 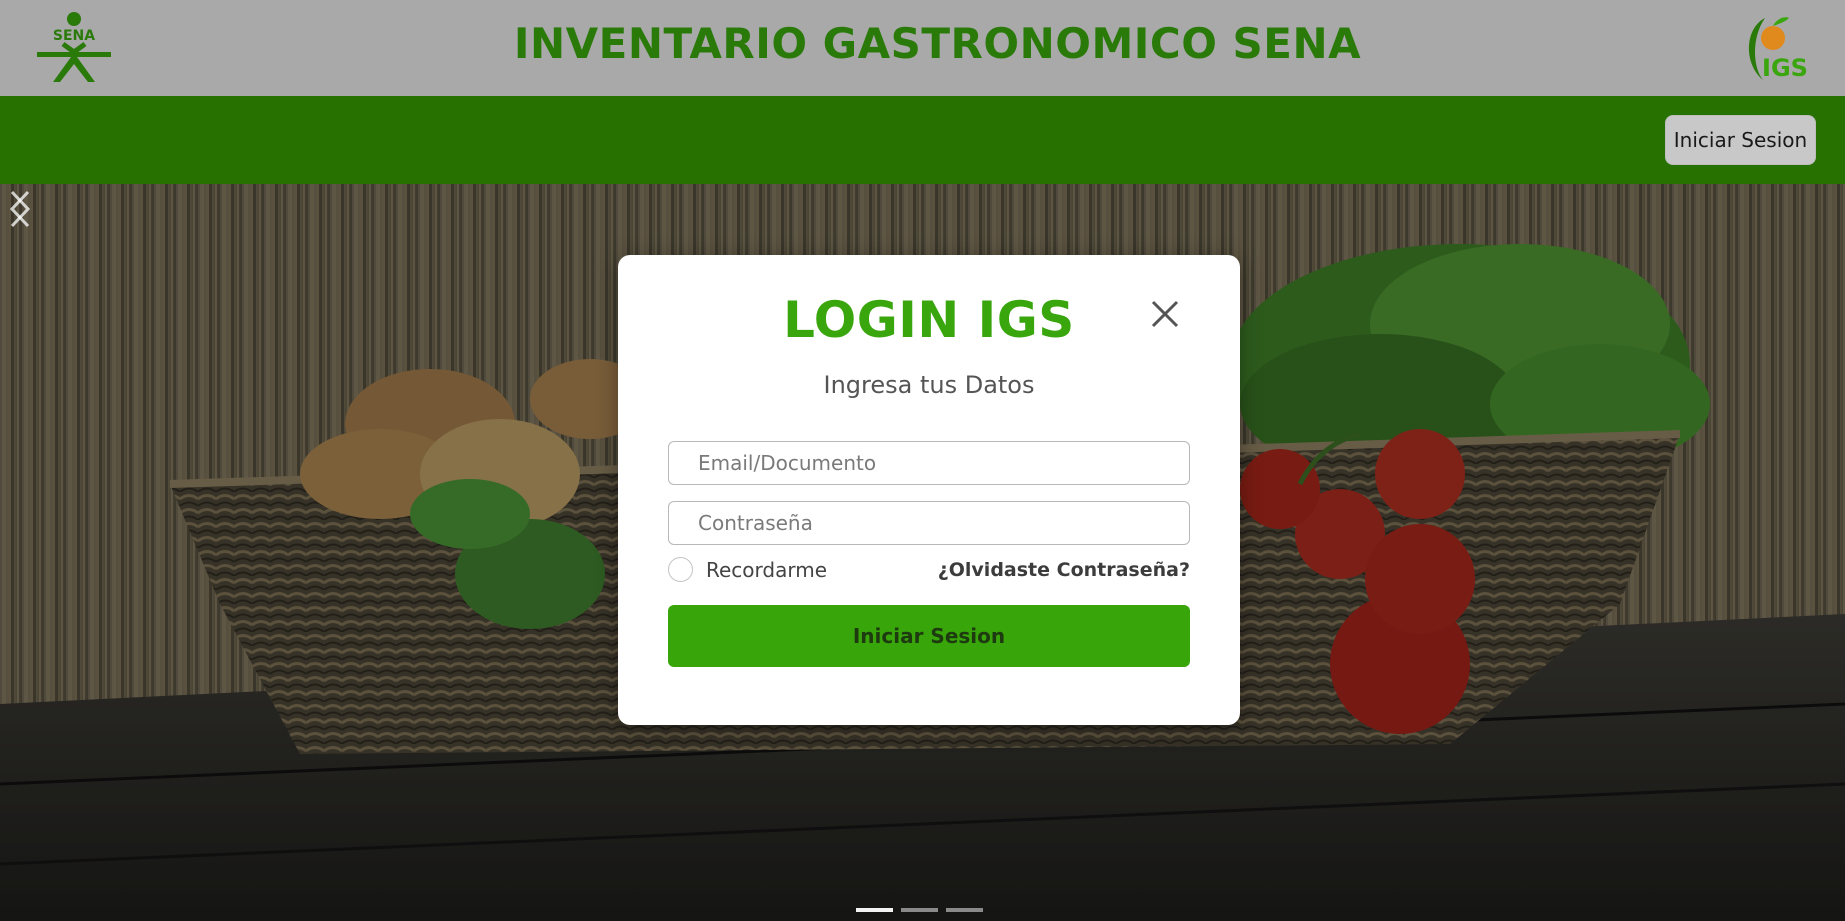 What do you see at coordinates (929, 463) in the screenshot?
I see `email-field` at bounding box center [929, 463].